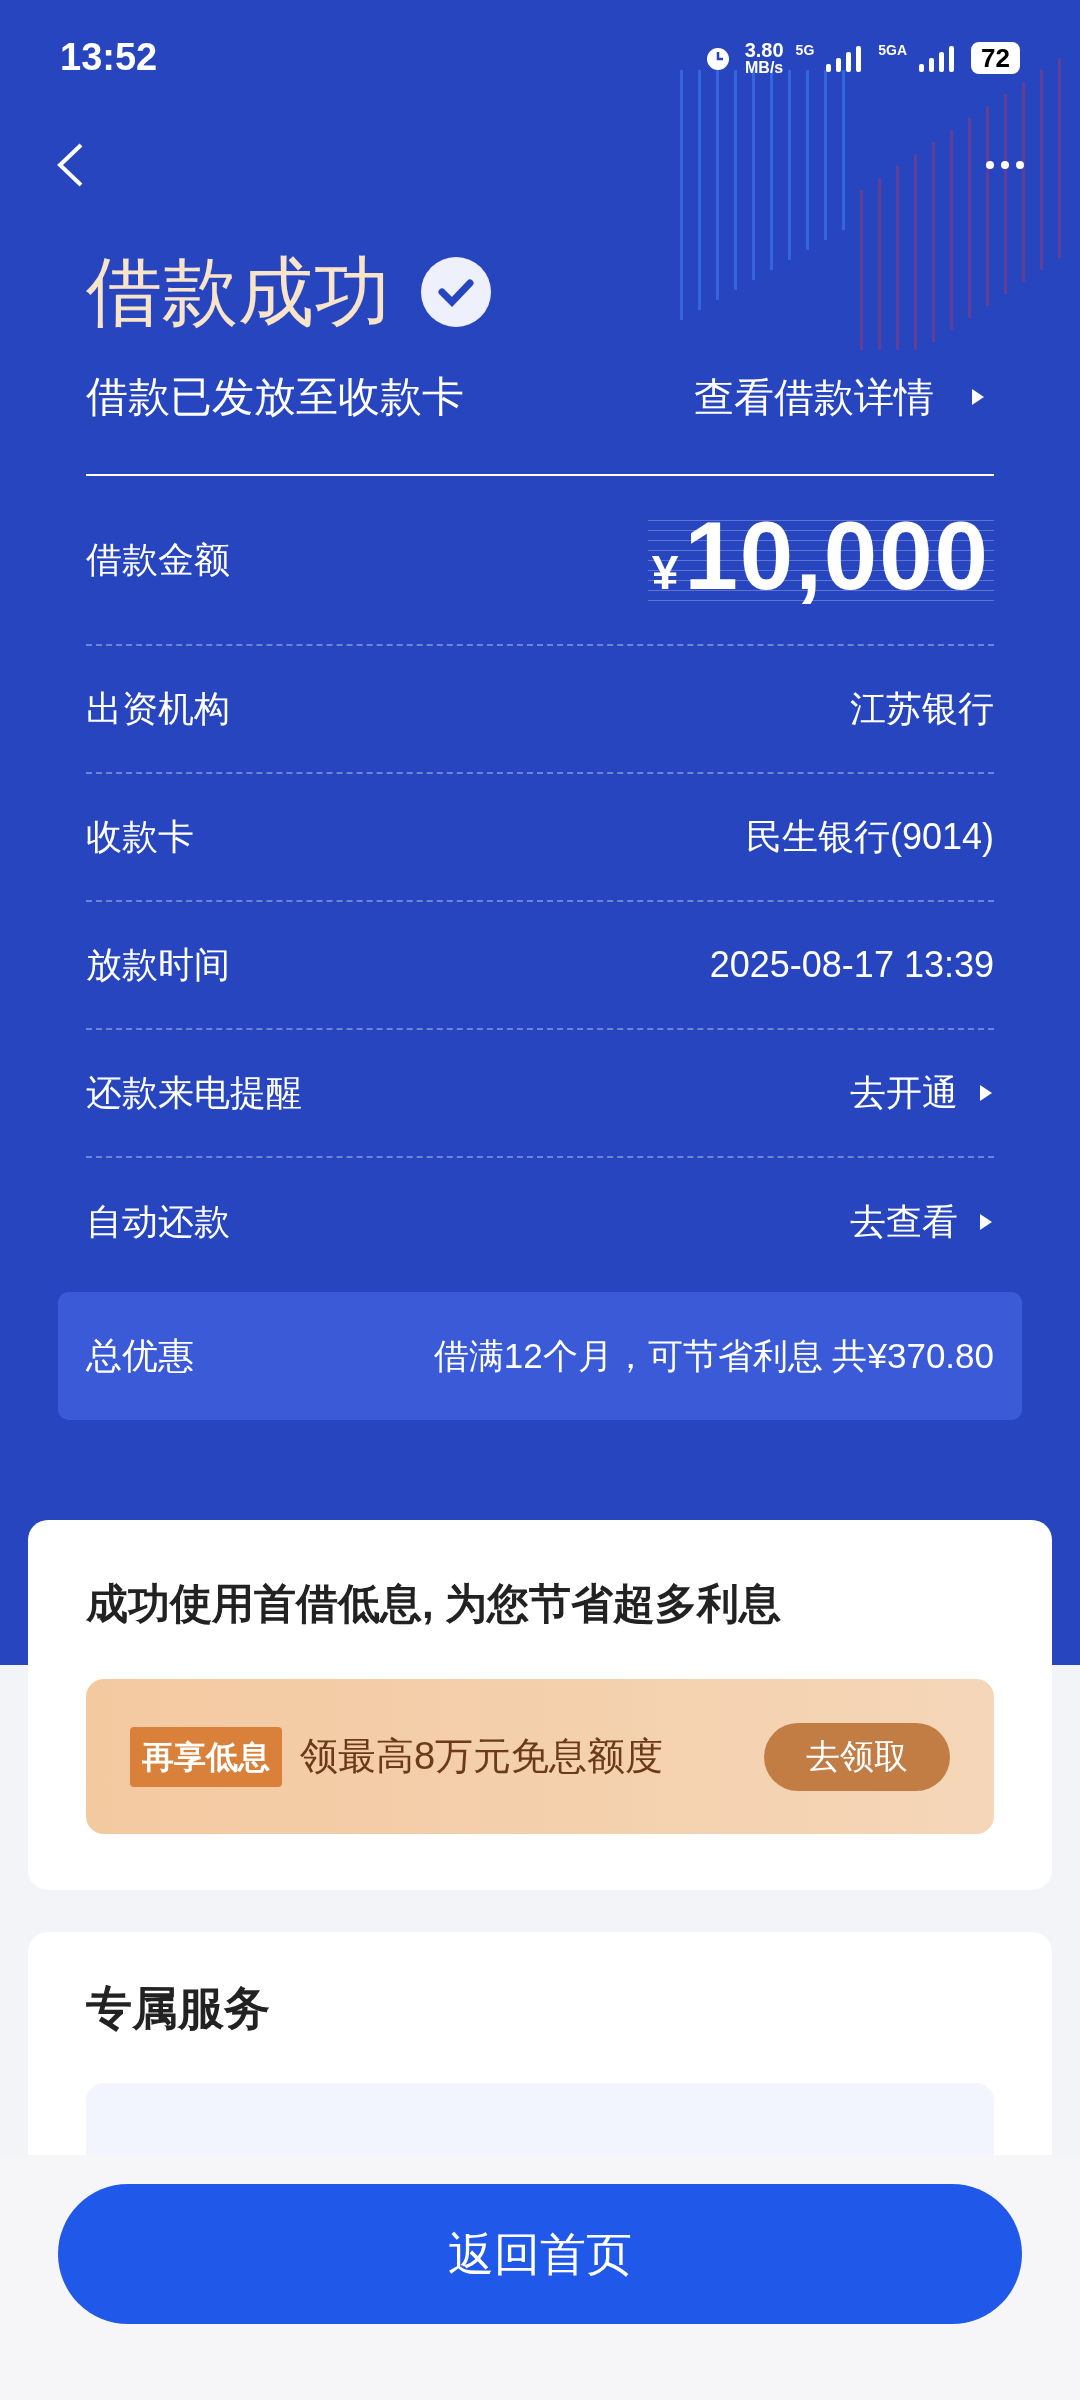 The image size is (1080, 2400). Describe the element at coordinates (109, 57) in the screenshot. I see `status-time: 13:52` at that location.